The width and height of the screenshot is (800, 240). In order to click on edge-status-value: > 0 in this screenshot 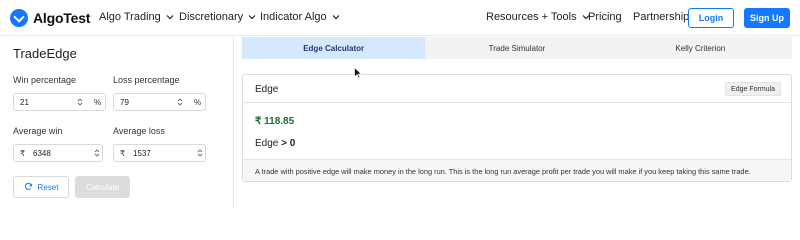, I will do `click(288, 143)`.